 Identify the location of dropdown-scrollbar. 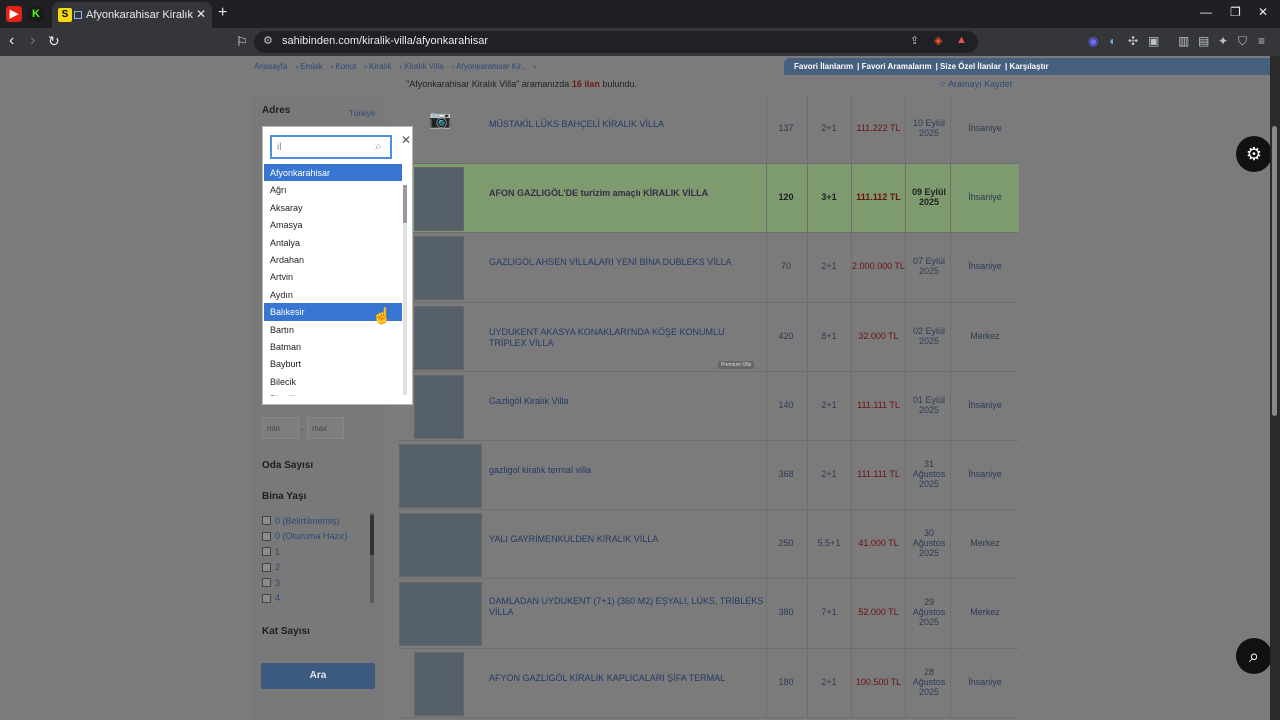
(405, 290).